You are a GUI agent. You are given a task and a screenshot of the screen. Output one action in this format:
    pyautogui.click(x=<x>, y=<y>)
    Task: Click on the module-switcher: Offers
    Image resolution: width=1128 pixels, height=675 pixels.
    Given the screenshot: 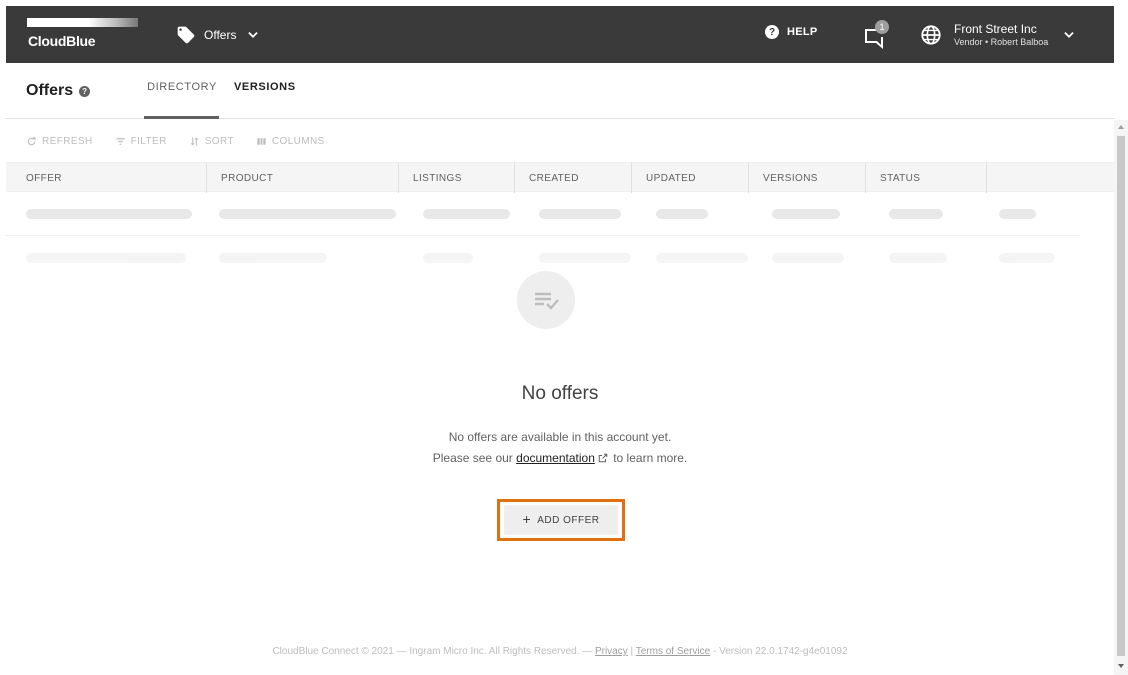 What is the action you would take?
    pyautogui.click(x=218, y=35)
    